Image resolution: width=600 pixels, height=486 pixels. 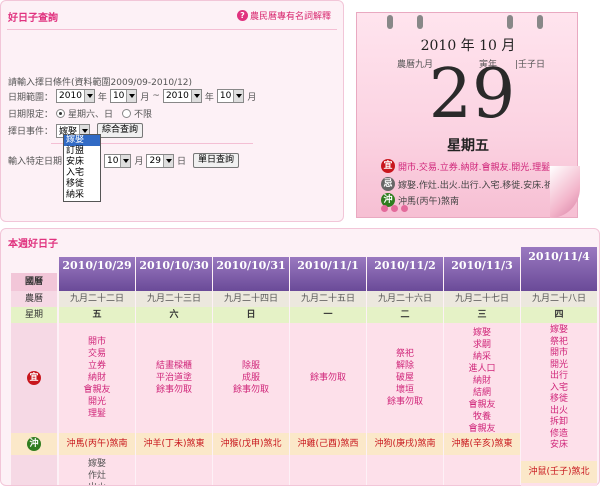 I want to click on calendar-ji-text: 嫁娶.作灶.出火.出行.入宅.移徙.安床.祈福., so click(x=481, y=185).